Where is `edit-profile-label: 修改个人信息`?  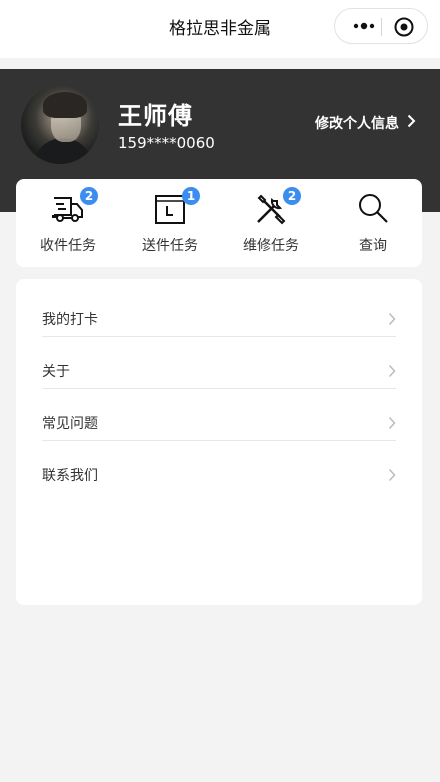
edit-profile-label: 修改个人信息 is located at coordinates (357, 124).